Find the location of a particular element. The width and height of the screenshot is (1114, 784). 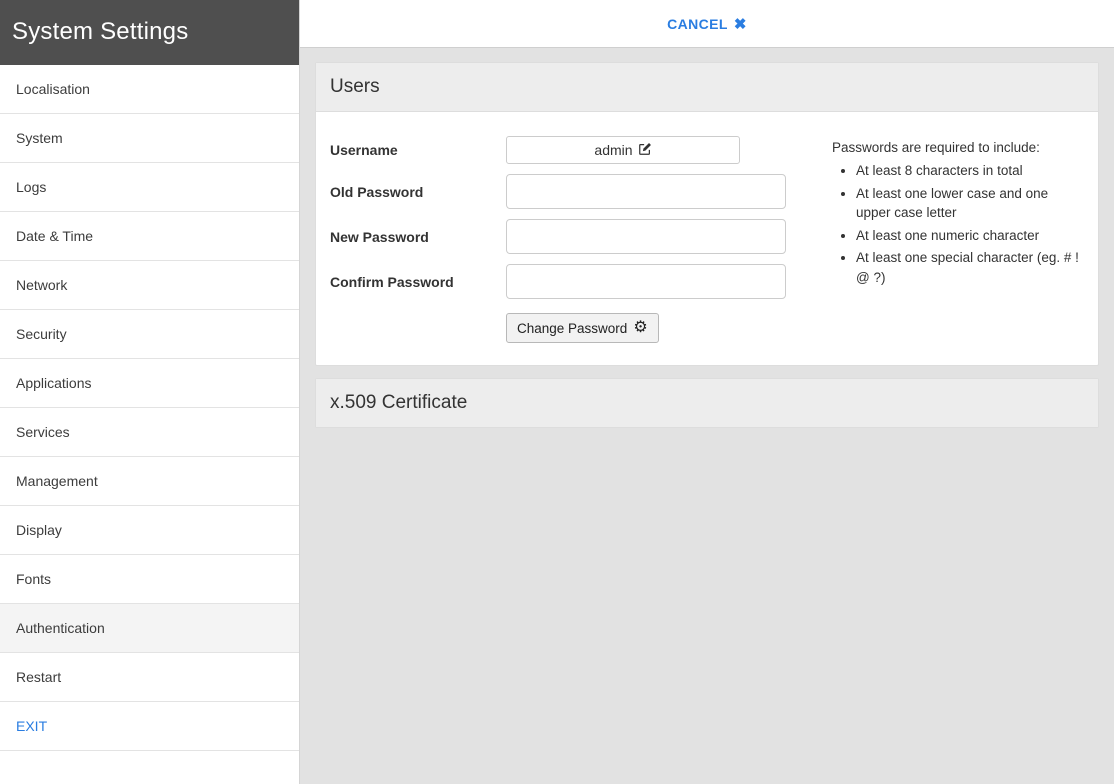

topbar: CANCEL ✖ is located at coordinates (707, 24).